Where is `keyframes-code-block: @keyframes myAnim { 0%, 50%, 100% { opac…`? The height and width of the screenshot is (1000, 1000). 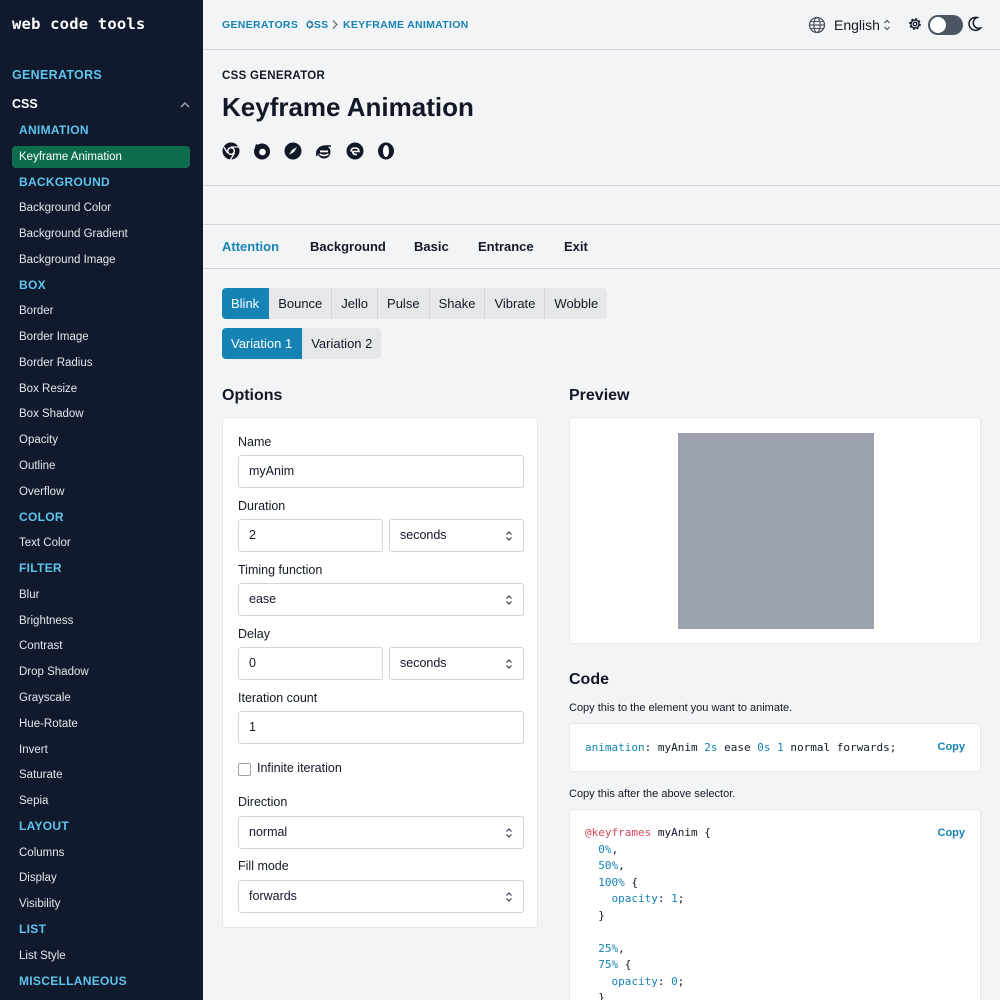
keyframes-code-block: @keyframes myAnim { 0%, 50%, 100% { opac… is located at coordinates (775, 904).